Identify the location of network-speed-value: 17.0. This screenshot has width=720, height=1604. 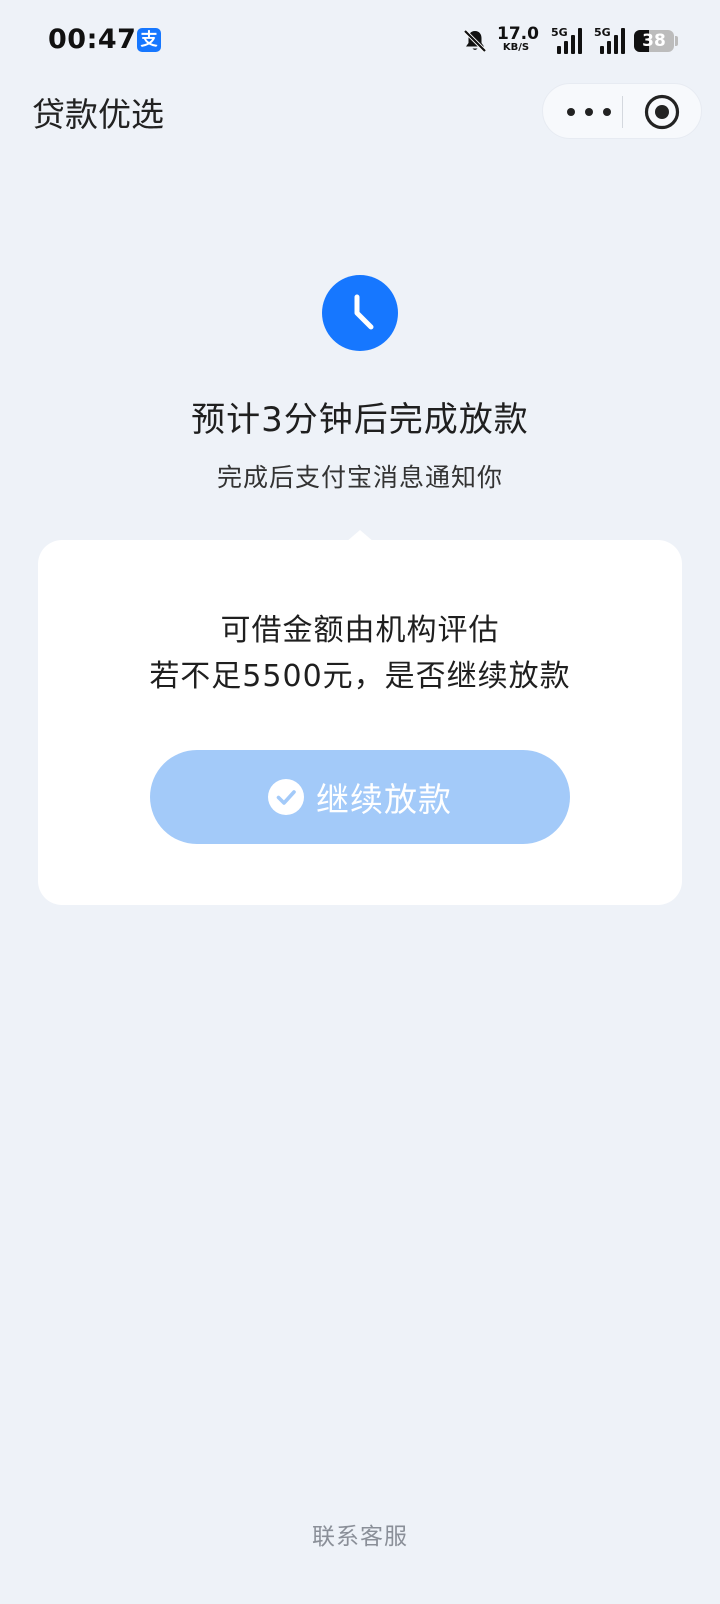
(518, 34).